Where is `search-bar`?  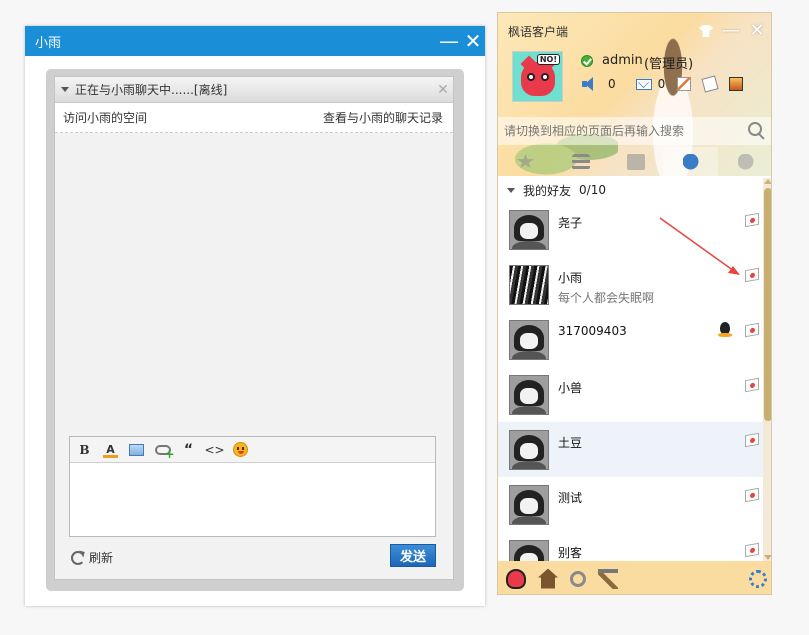
search-bar is located at coordinates (634, 131).